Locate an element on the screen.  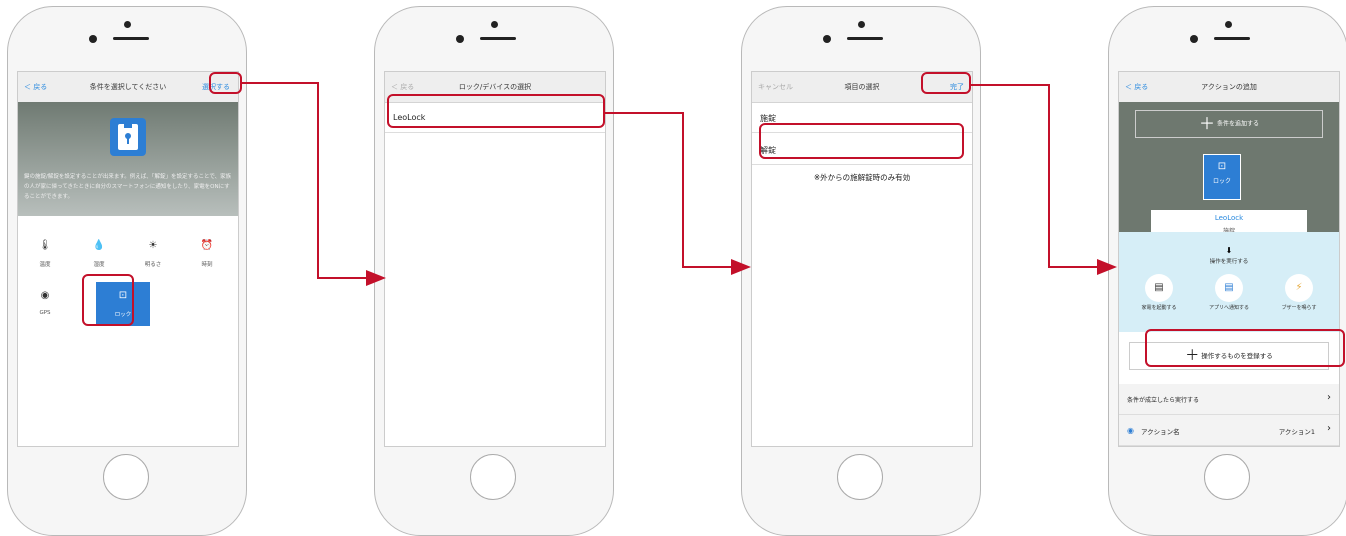
nav-title: アクションの追加 is located at coordinates (1229, 87).